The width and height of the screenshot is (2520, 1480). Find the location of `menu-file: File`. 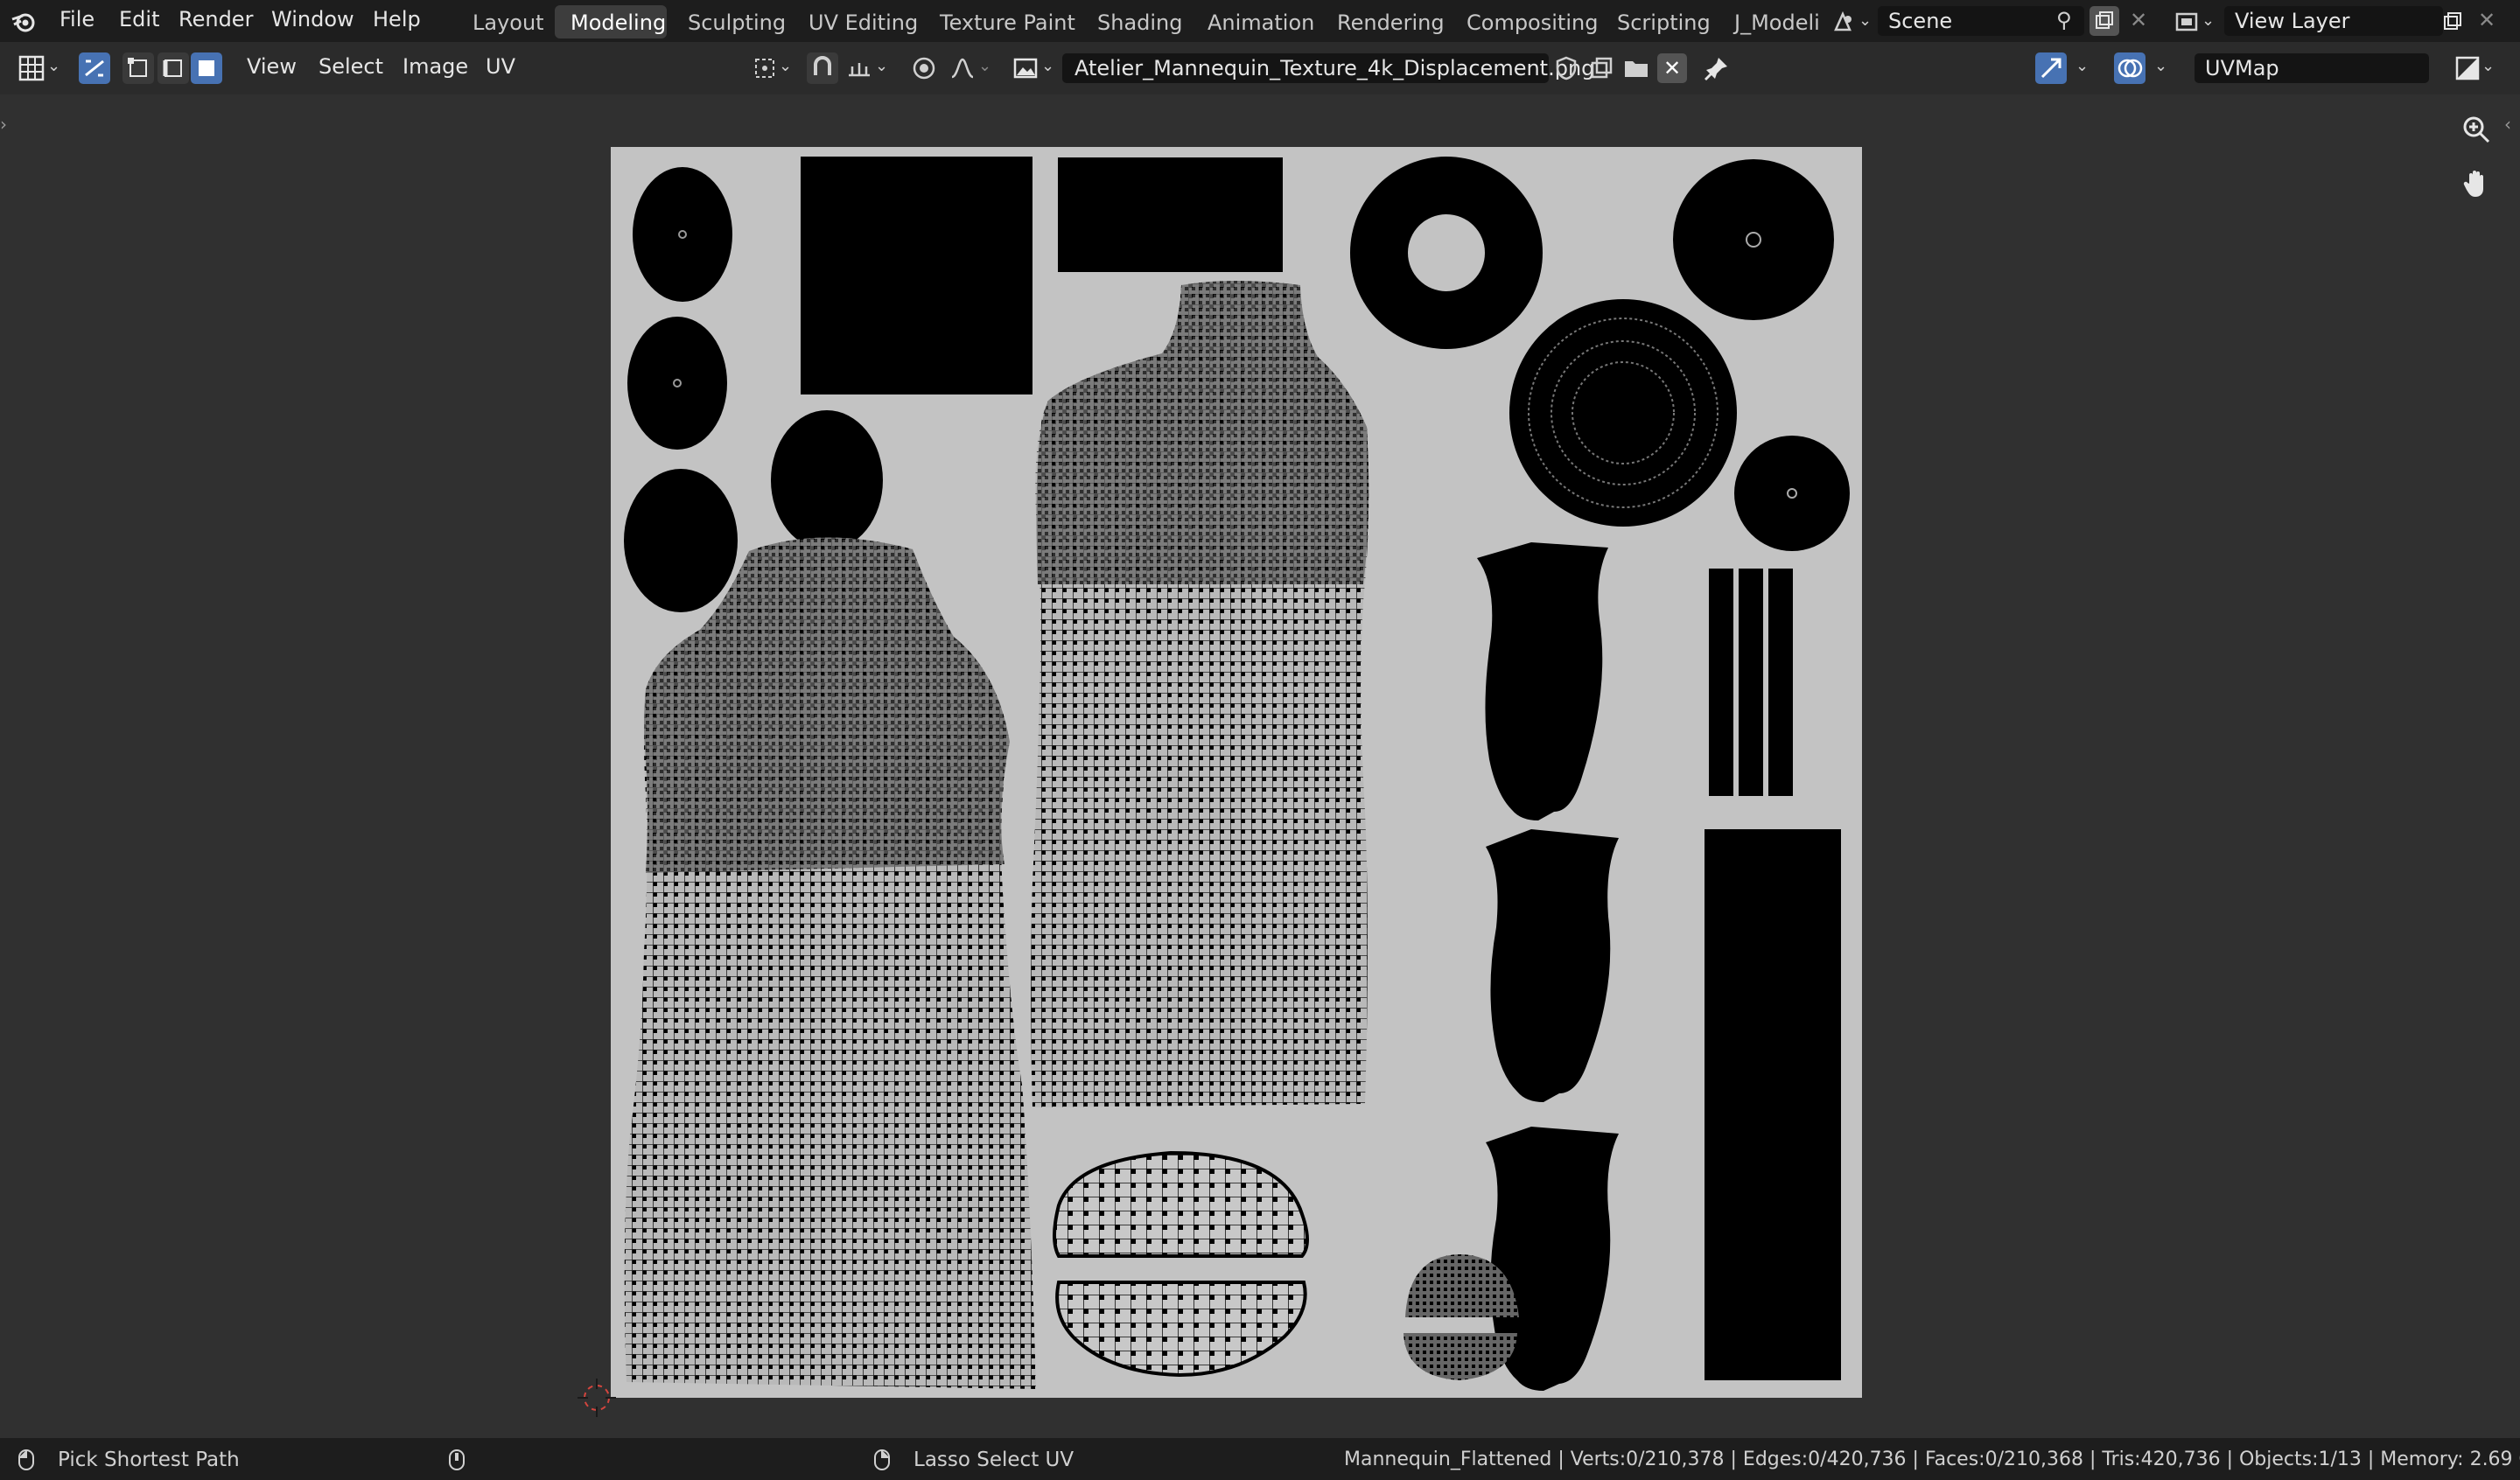

menu-file: File is located at coordinates (77, 19).